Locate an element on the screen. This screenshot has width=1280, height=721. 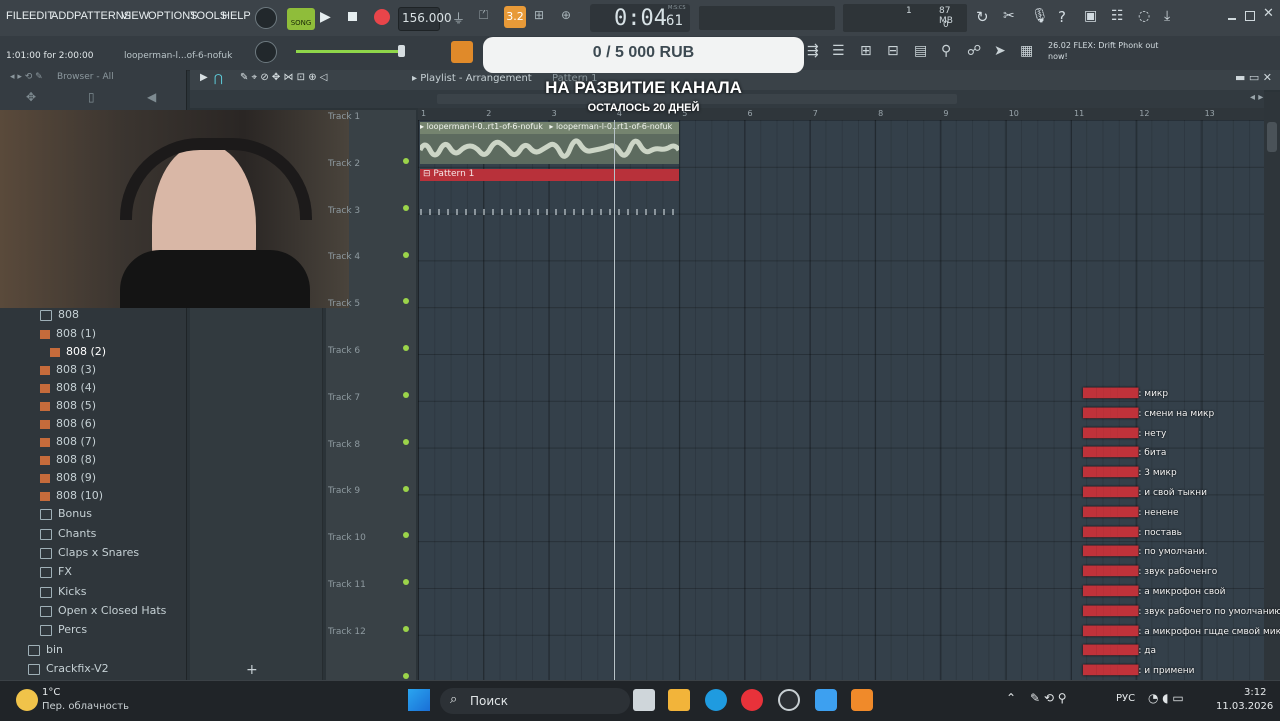
close-icon: ✕ is located at coordinates (1268, 13).